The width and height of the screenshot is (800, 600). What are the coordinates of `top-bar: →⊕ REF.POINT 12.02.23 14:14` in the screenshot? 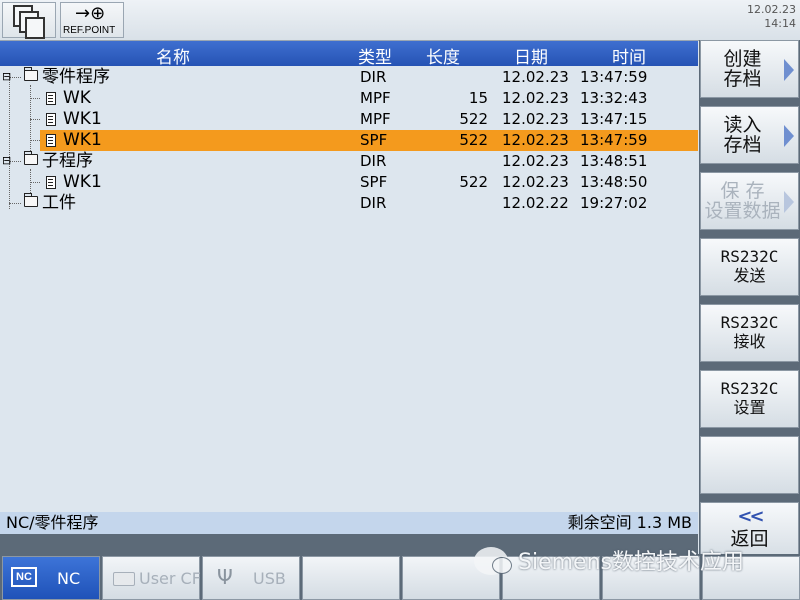 It's located at (400, 20).